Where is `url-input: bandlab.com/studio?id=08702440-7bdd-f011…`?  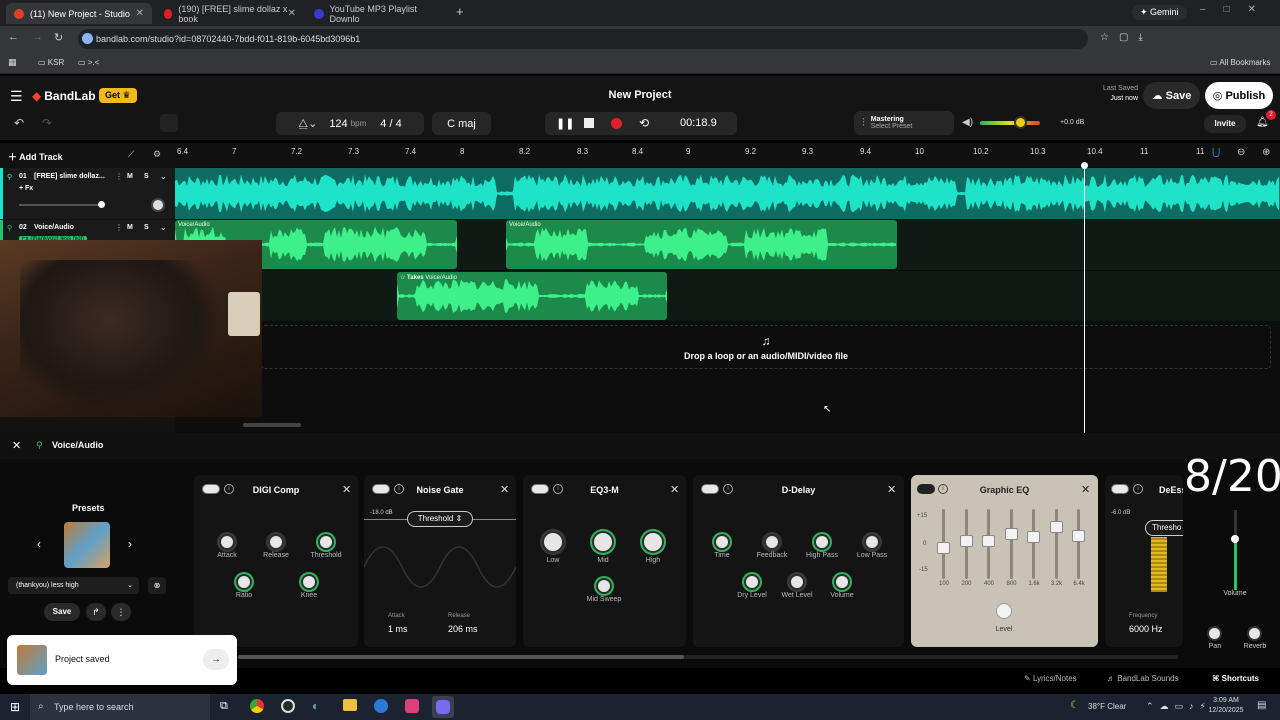
url-input: bandlab.com/studio?id=08702440-7bdd-f011… is located at coordinates (583, 39).